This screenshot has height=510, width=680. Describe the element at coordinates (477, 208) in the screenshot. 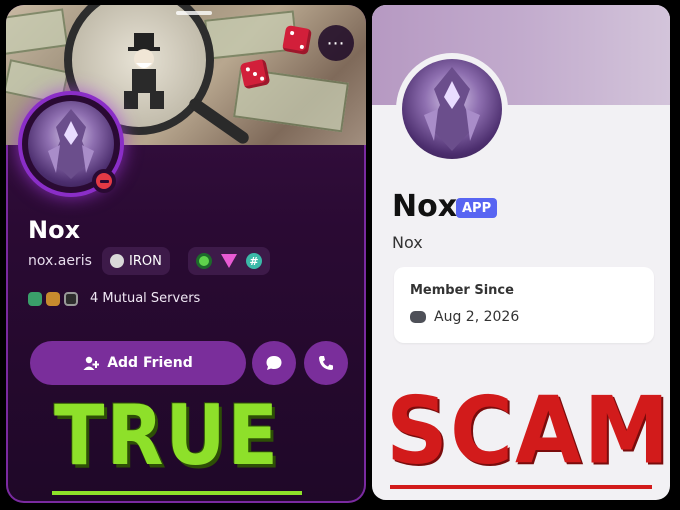

I see `app-badge: APP` at that location.